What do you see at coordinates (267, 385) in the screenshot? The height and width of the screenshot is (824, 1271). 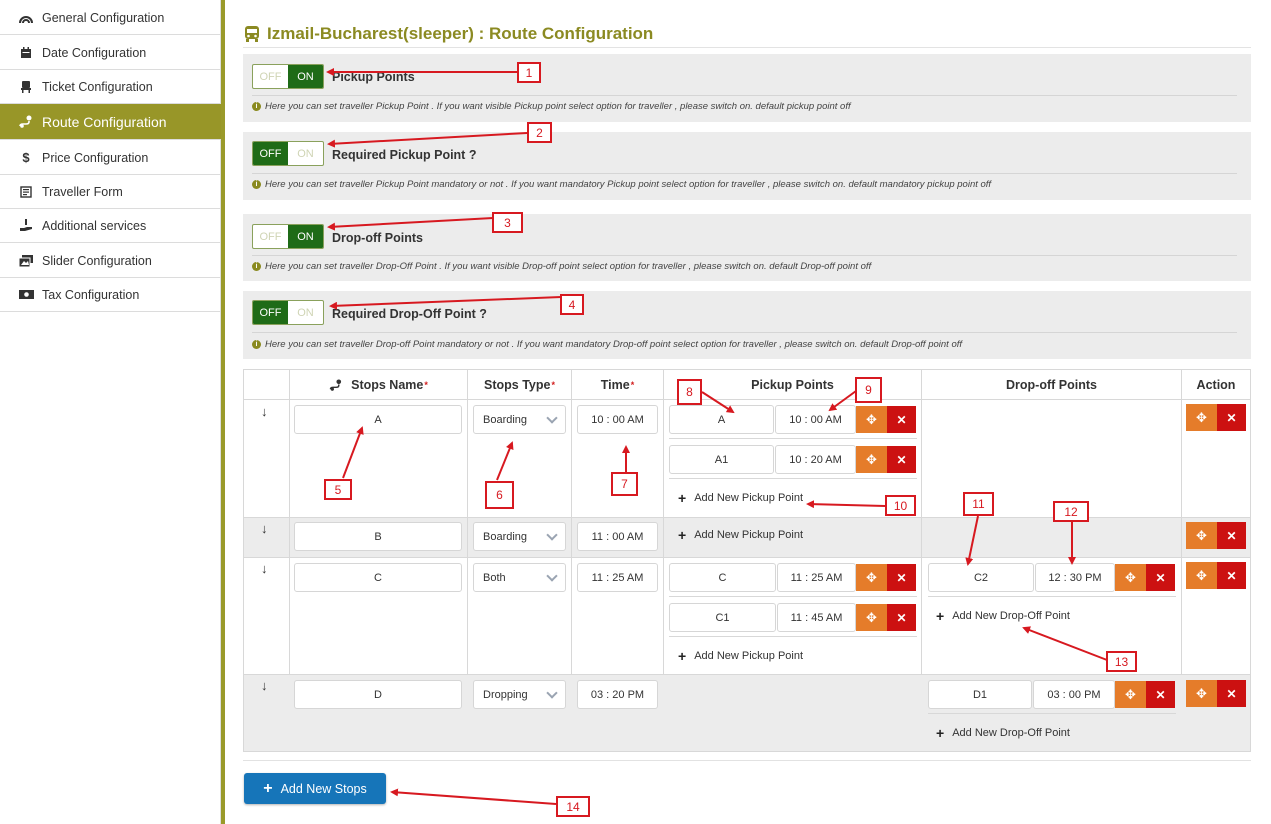 I see `header-empty` at bounding box center [267, 385].